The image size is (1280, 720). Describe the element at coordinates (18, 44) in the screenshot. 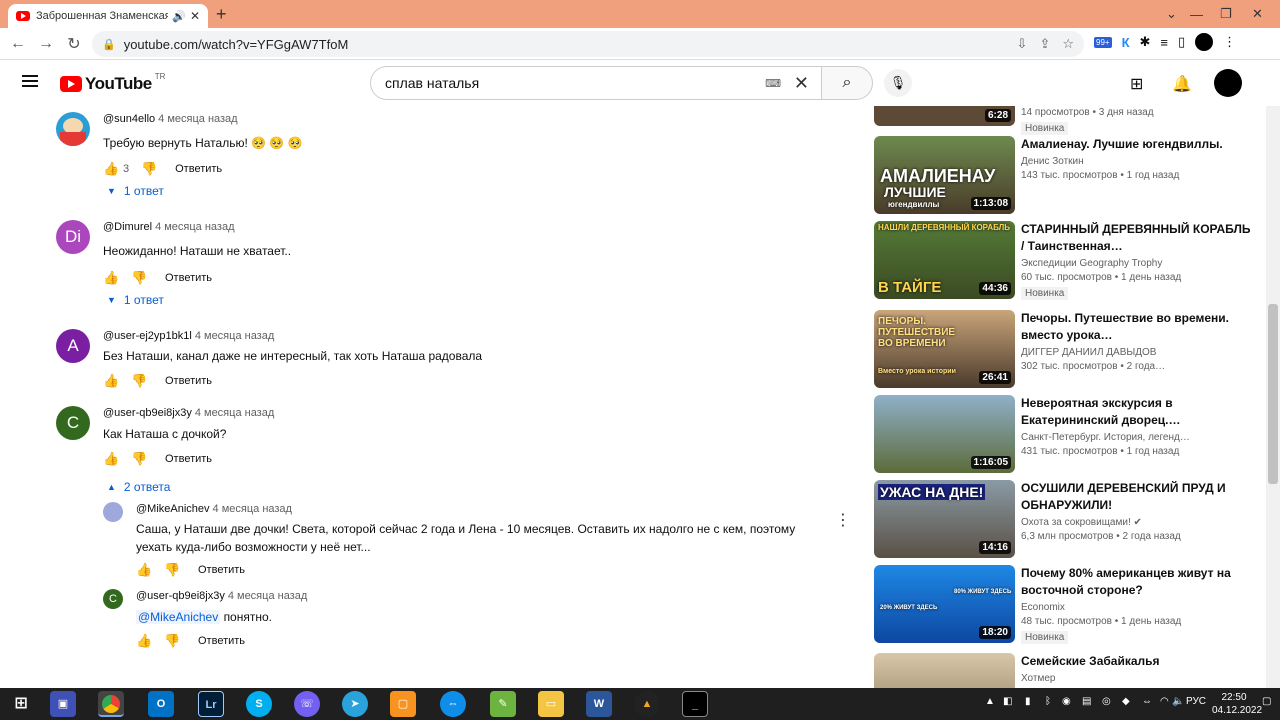

I see `back-button: ←` at that location.